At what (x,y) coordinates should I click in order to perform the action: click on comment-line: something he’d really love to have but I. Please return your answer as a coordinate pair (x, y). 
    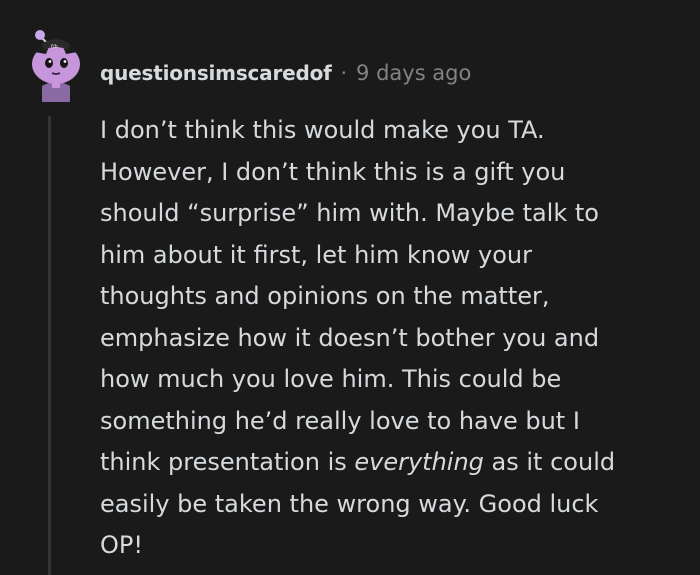
    Looking at the image, I should click on (340, 420).